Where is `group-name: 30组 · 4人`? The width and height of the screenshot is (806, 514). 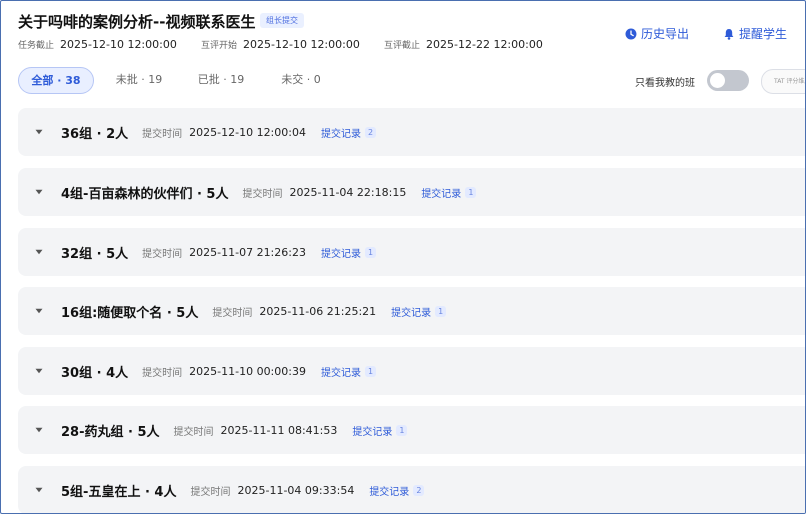
group-name: 30组 · 4人 is located at coordinates (95, 373).